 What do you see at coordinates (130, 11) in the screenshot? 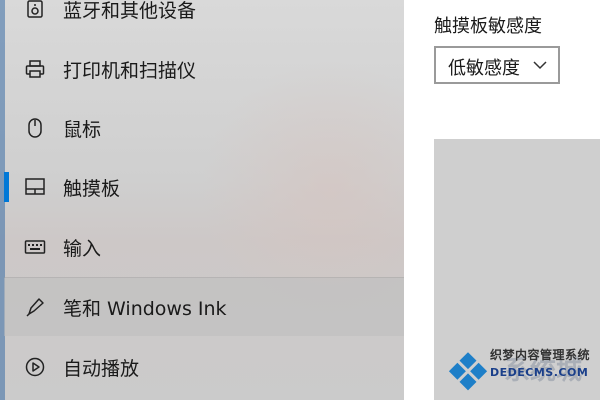
I see `sidebar-item-label: 蓝牙和其他设备` at bounding box center [130, 11].